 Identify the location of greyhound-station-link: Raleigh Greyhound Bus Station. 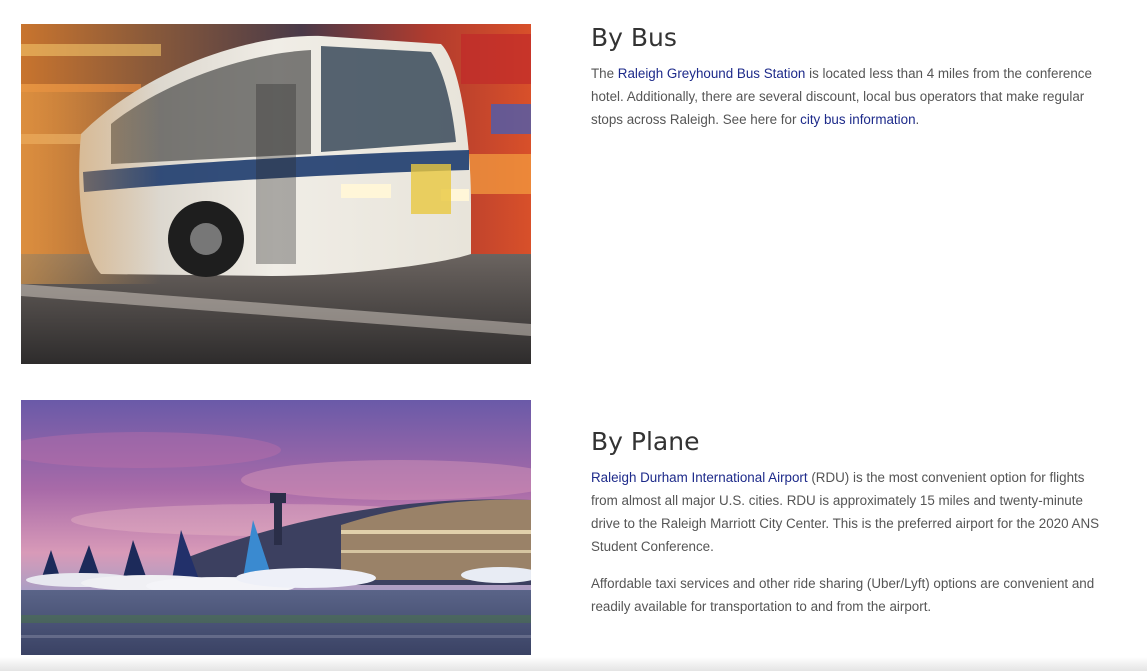
(712, 73).